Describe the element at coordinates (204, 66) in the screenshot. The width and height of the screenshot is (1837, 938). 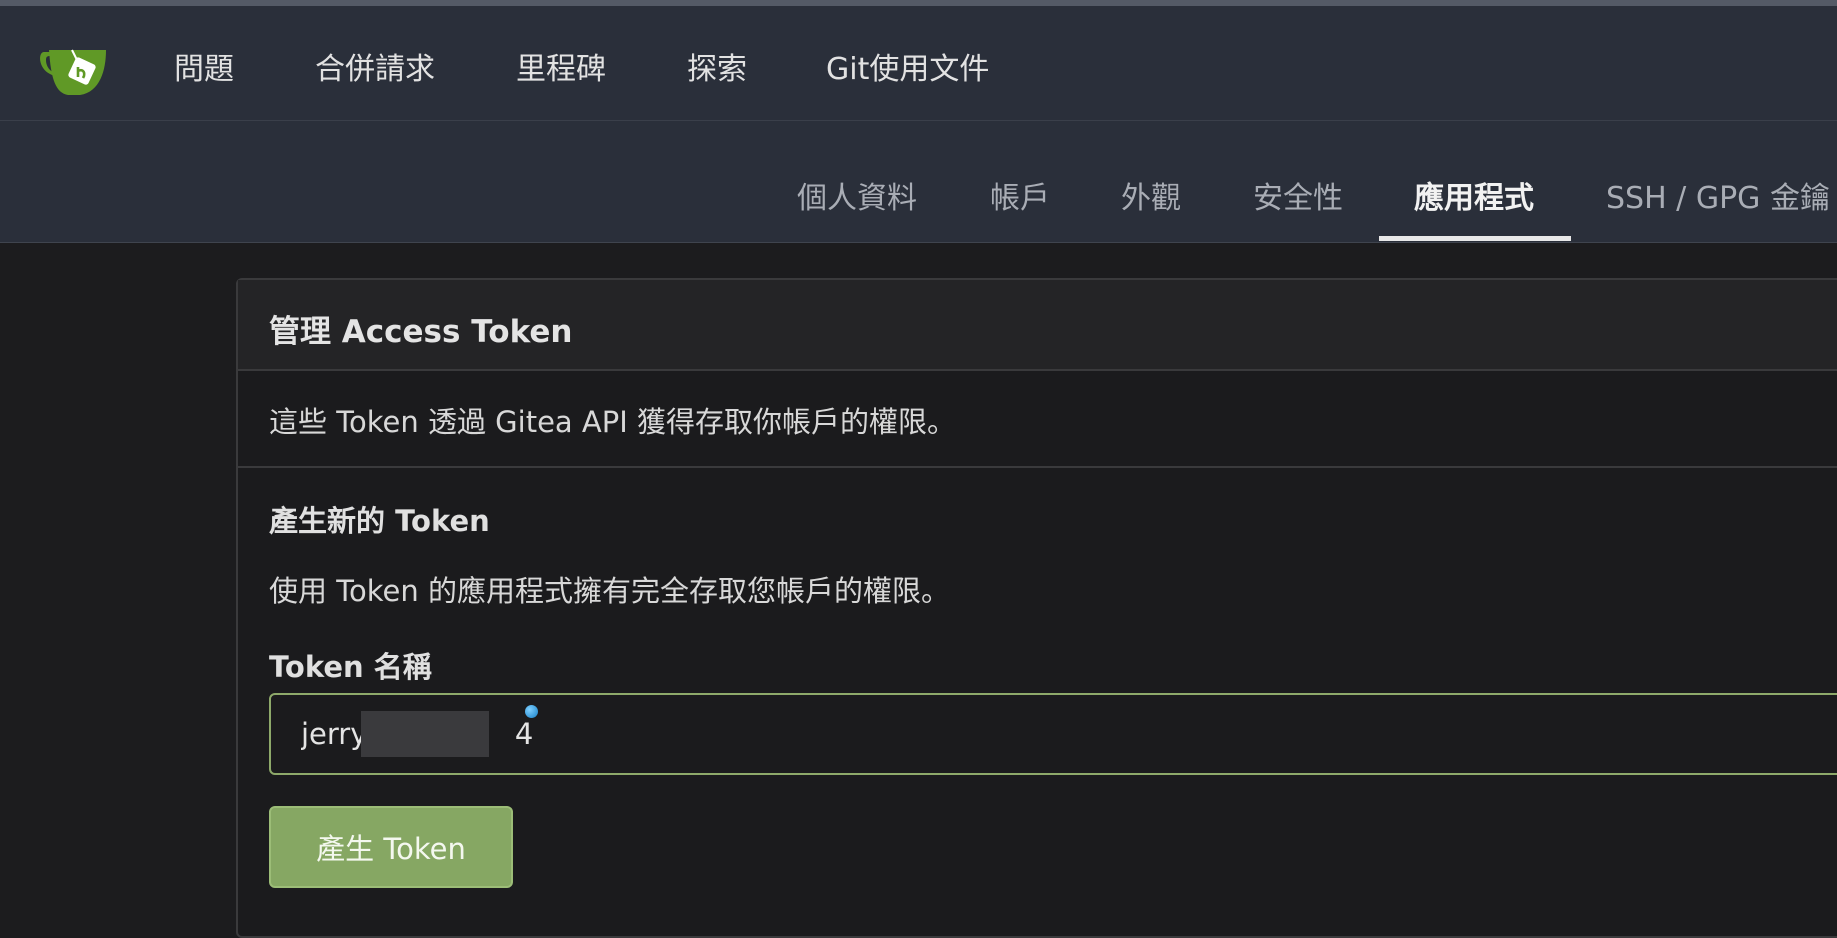
I see `nav-issues: 問題` at that location.